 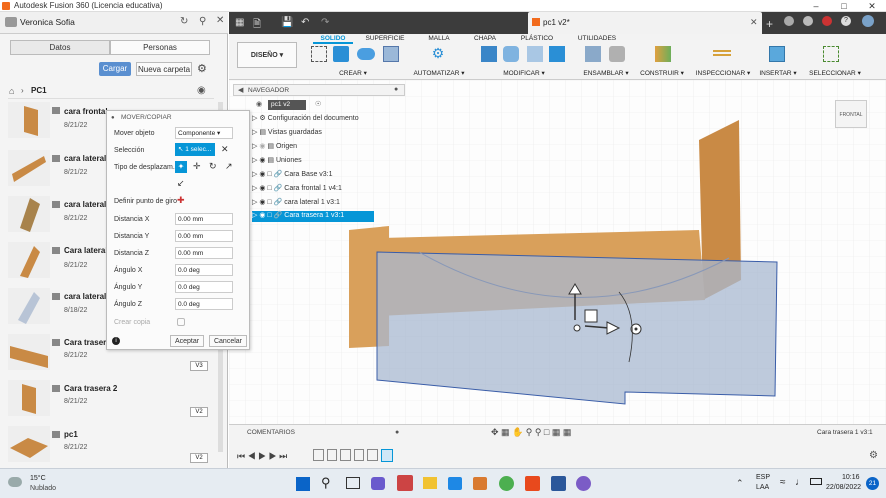 What do you see at coordinates (485, 38) in the screenshot?
I see `tab-chapa: CHAPA` at bounding box center [485, 38].